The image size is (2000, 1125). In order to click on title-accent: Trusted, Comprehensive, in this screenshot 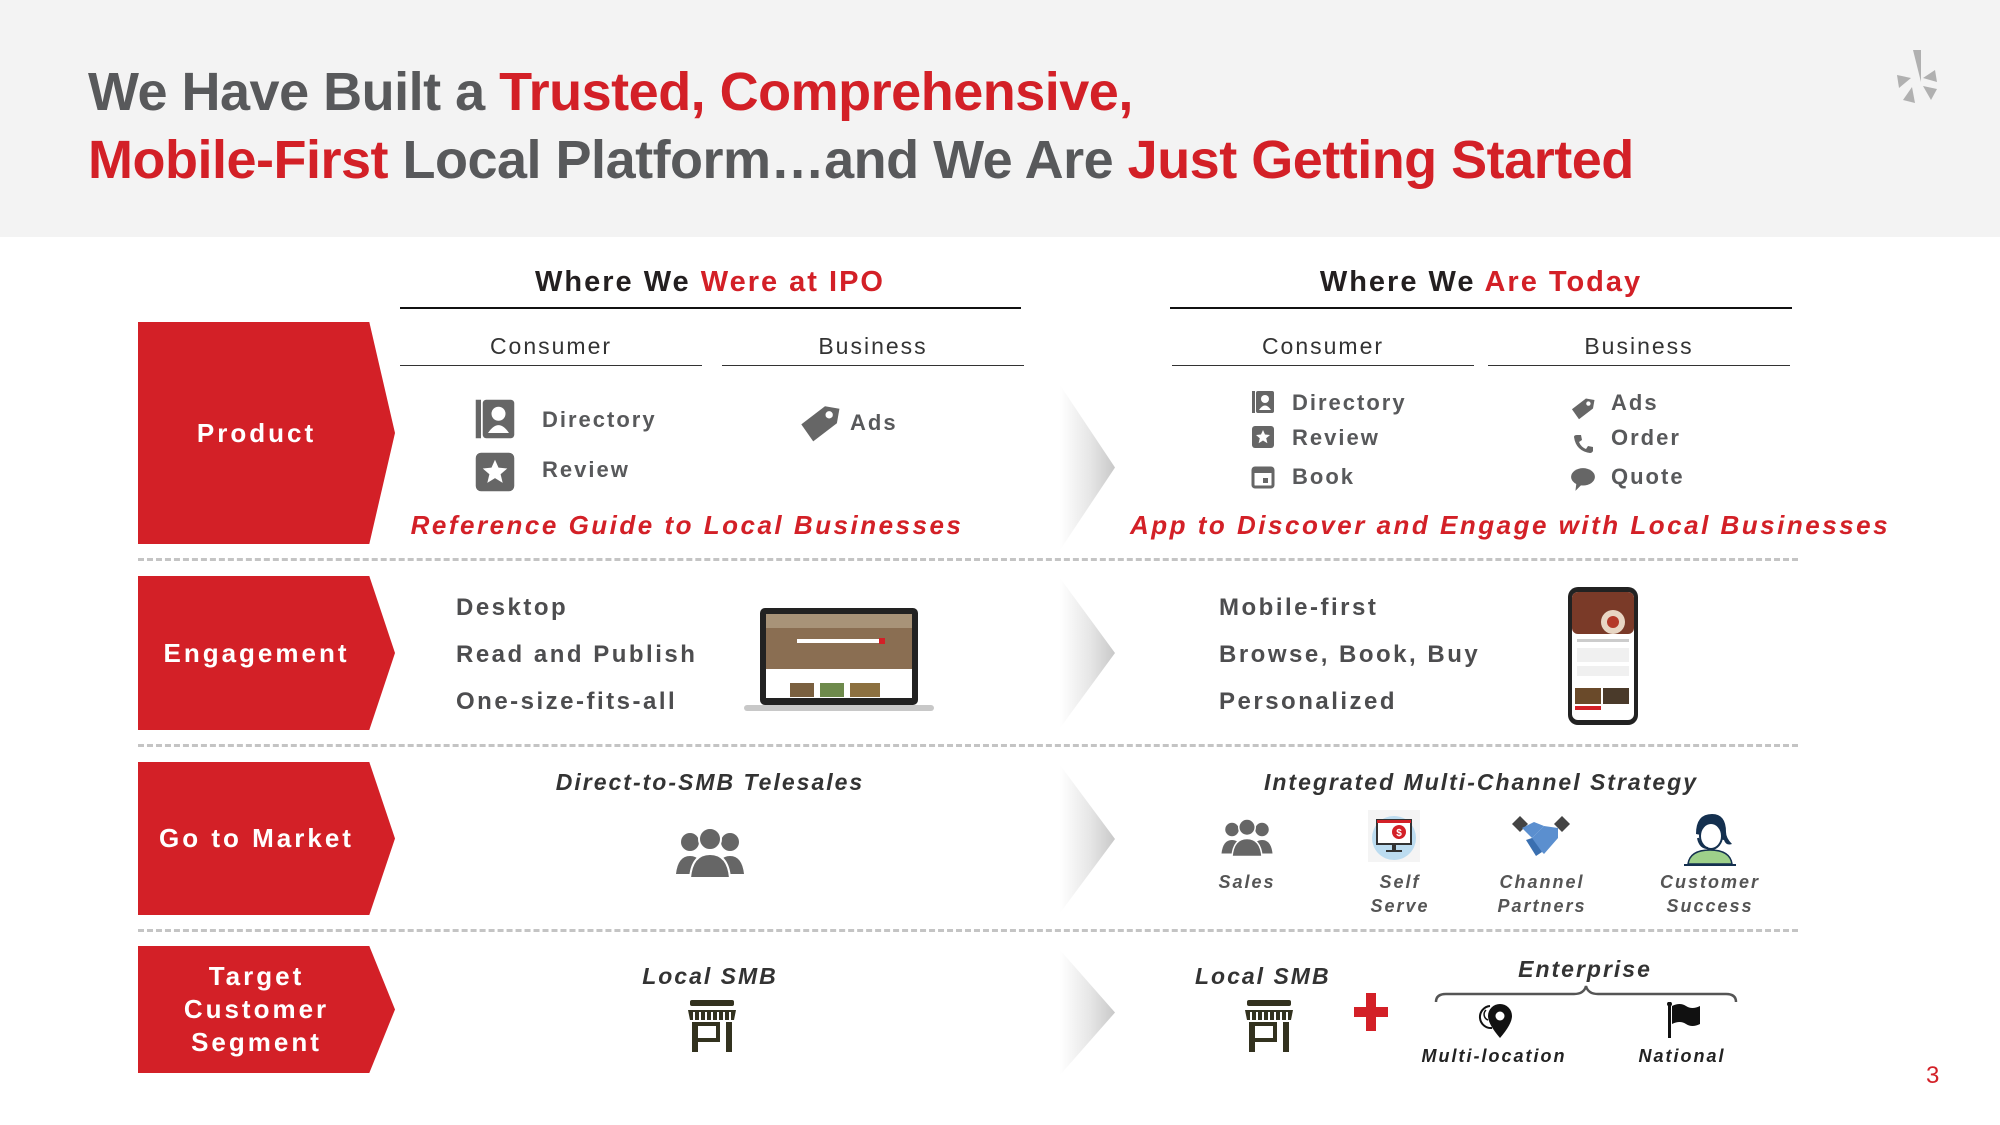, I will do `click(816, 92)`.